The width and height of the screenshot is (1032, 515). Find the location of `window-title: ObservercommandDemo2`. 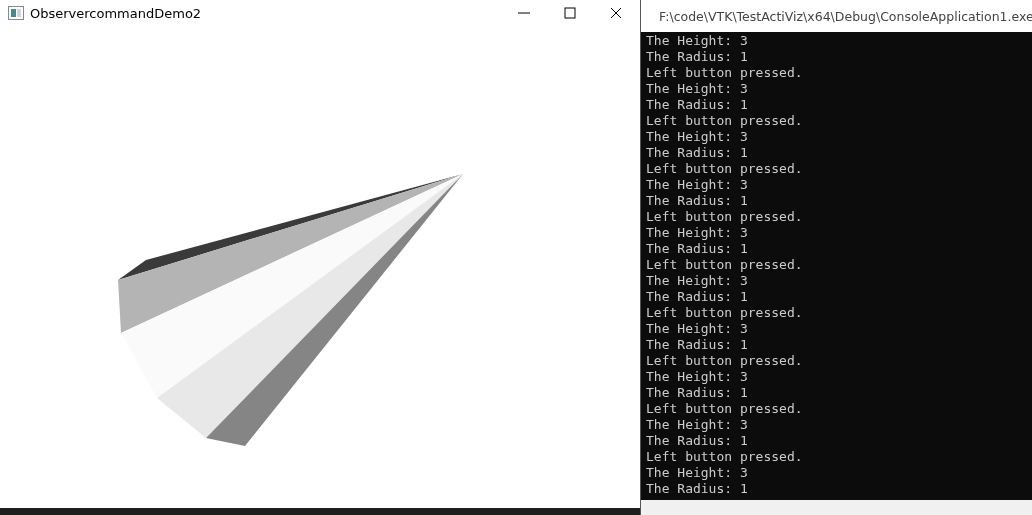

window-title: ObservercommandDemo2 is located at coordinates (116, 13).